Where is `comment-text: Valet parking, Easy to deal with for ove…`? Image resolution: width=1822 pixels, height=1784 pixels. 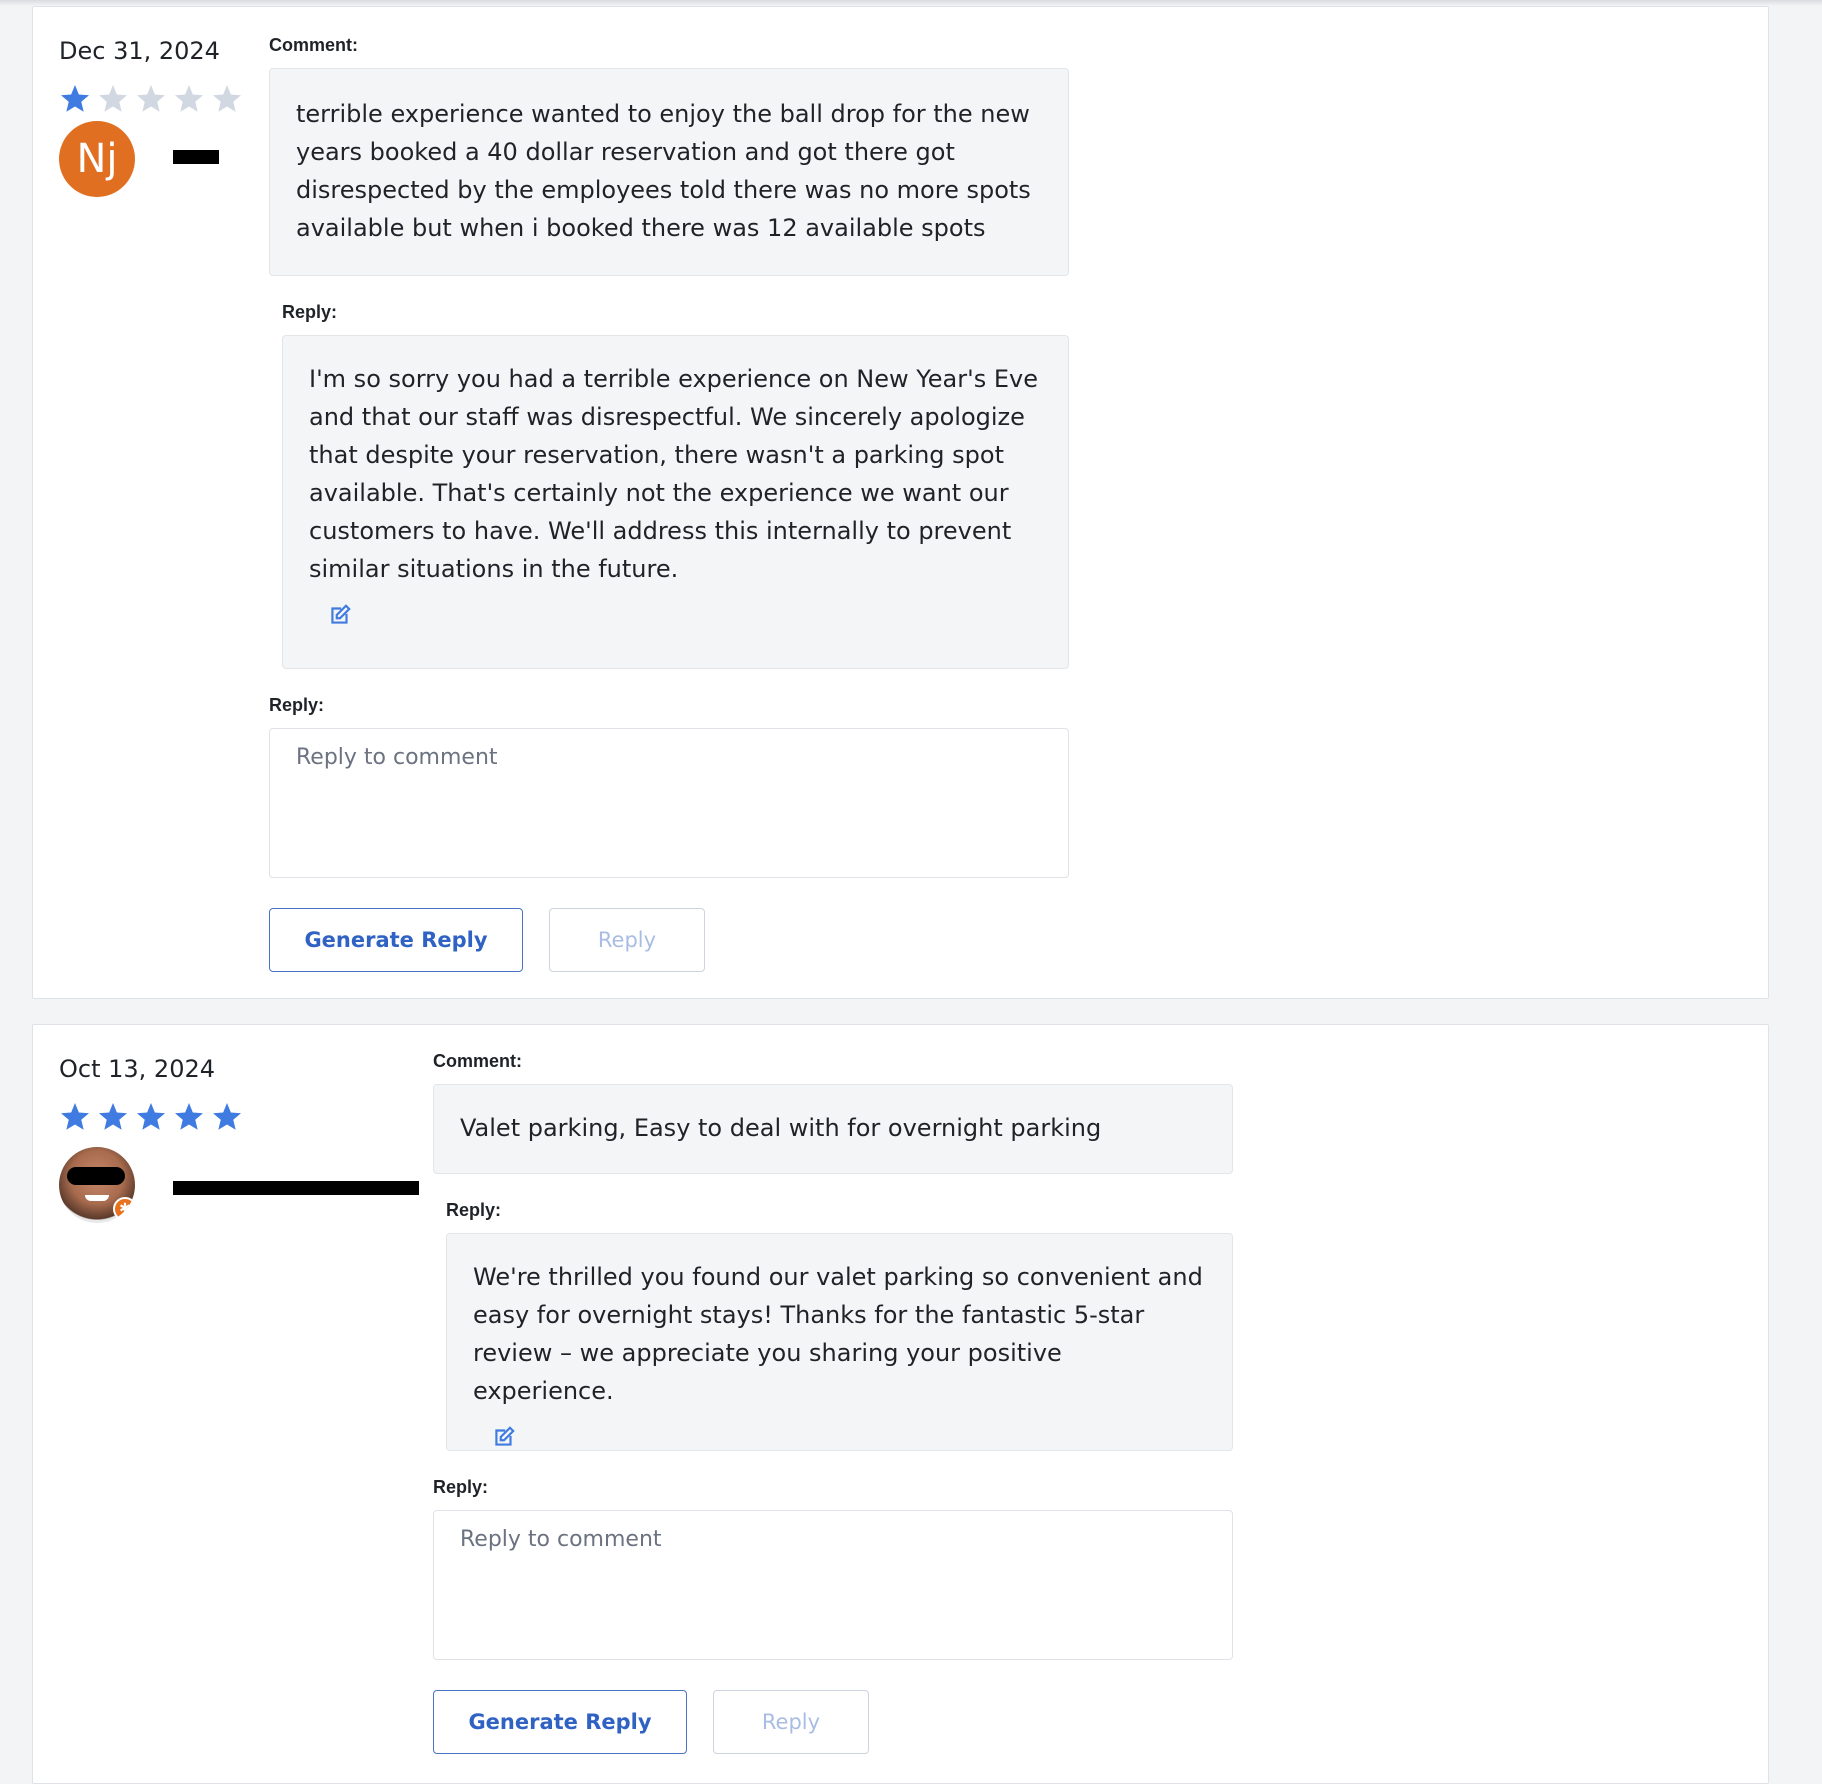
comment-text: Valet parking, Easy to deal with for ove… is located at coordinates (833, 1129).